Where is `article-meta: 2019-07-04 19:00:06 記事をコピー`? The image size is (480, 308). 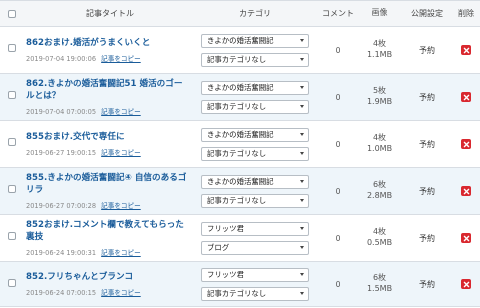 article-meta: 2019-07-04 19:00:06 記事をコピー is located at coordinates (108, 58).